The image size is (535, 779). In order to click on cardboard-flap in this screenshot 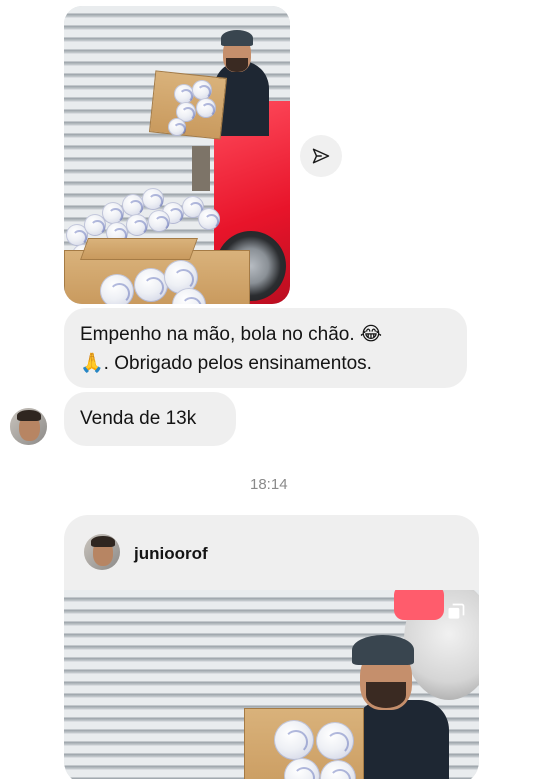, I will do `click(139, 249)`.